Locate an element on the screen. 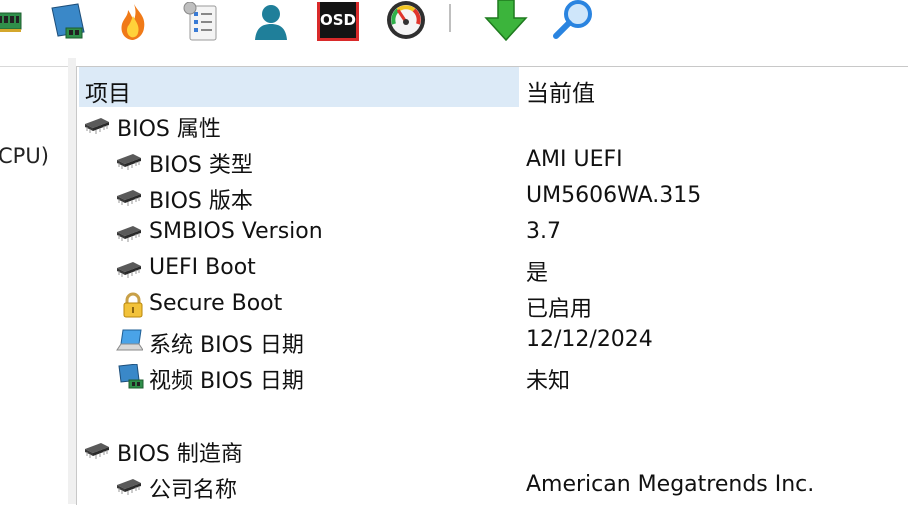 The image size is (908, 505). row-secure-boot: Secure Boot 已启用 is located at coordinates (492, 305).